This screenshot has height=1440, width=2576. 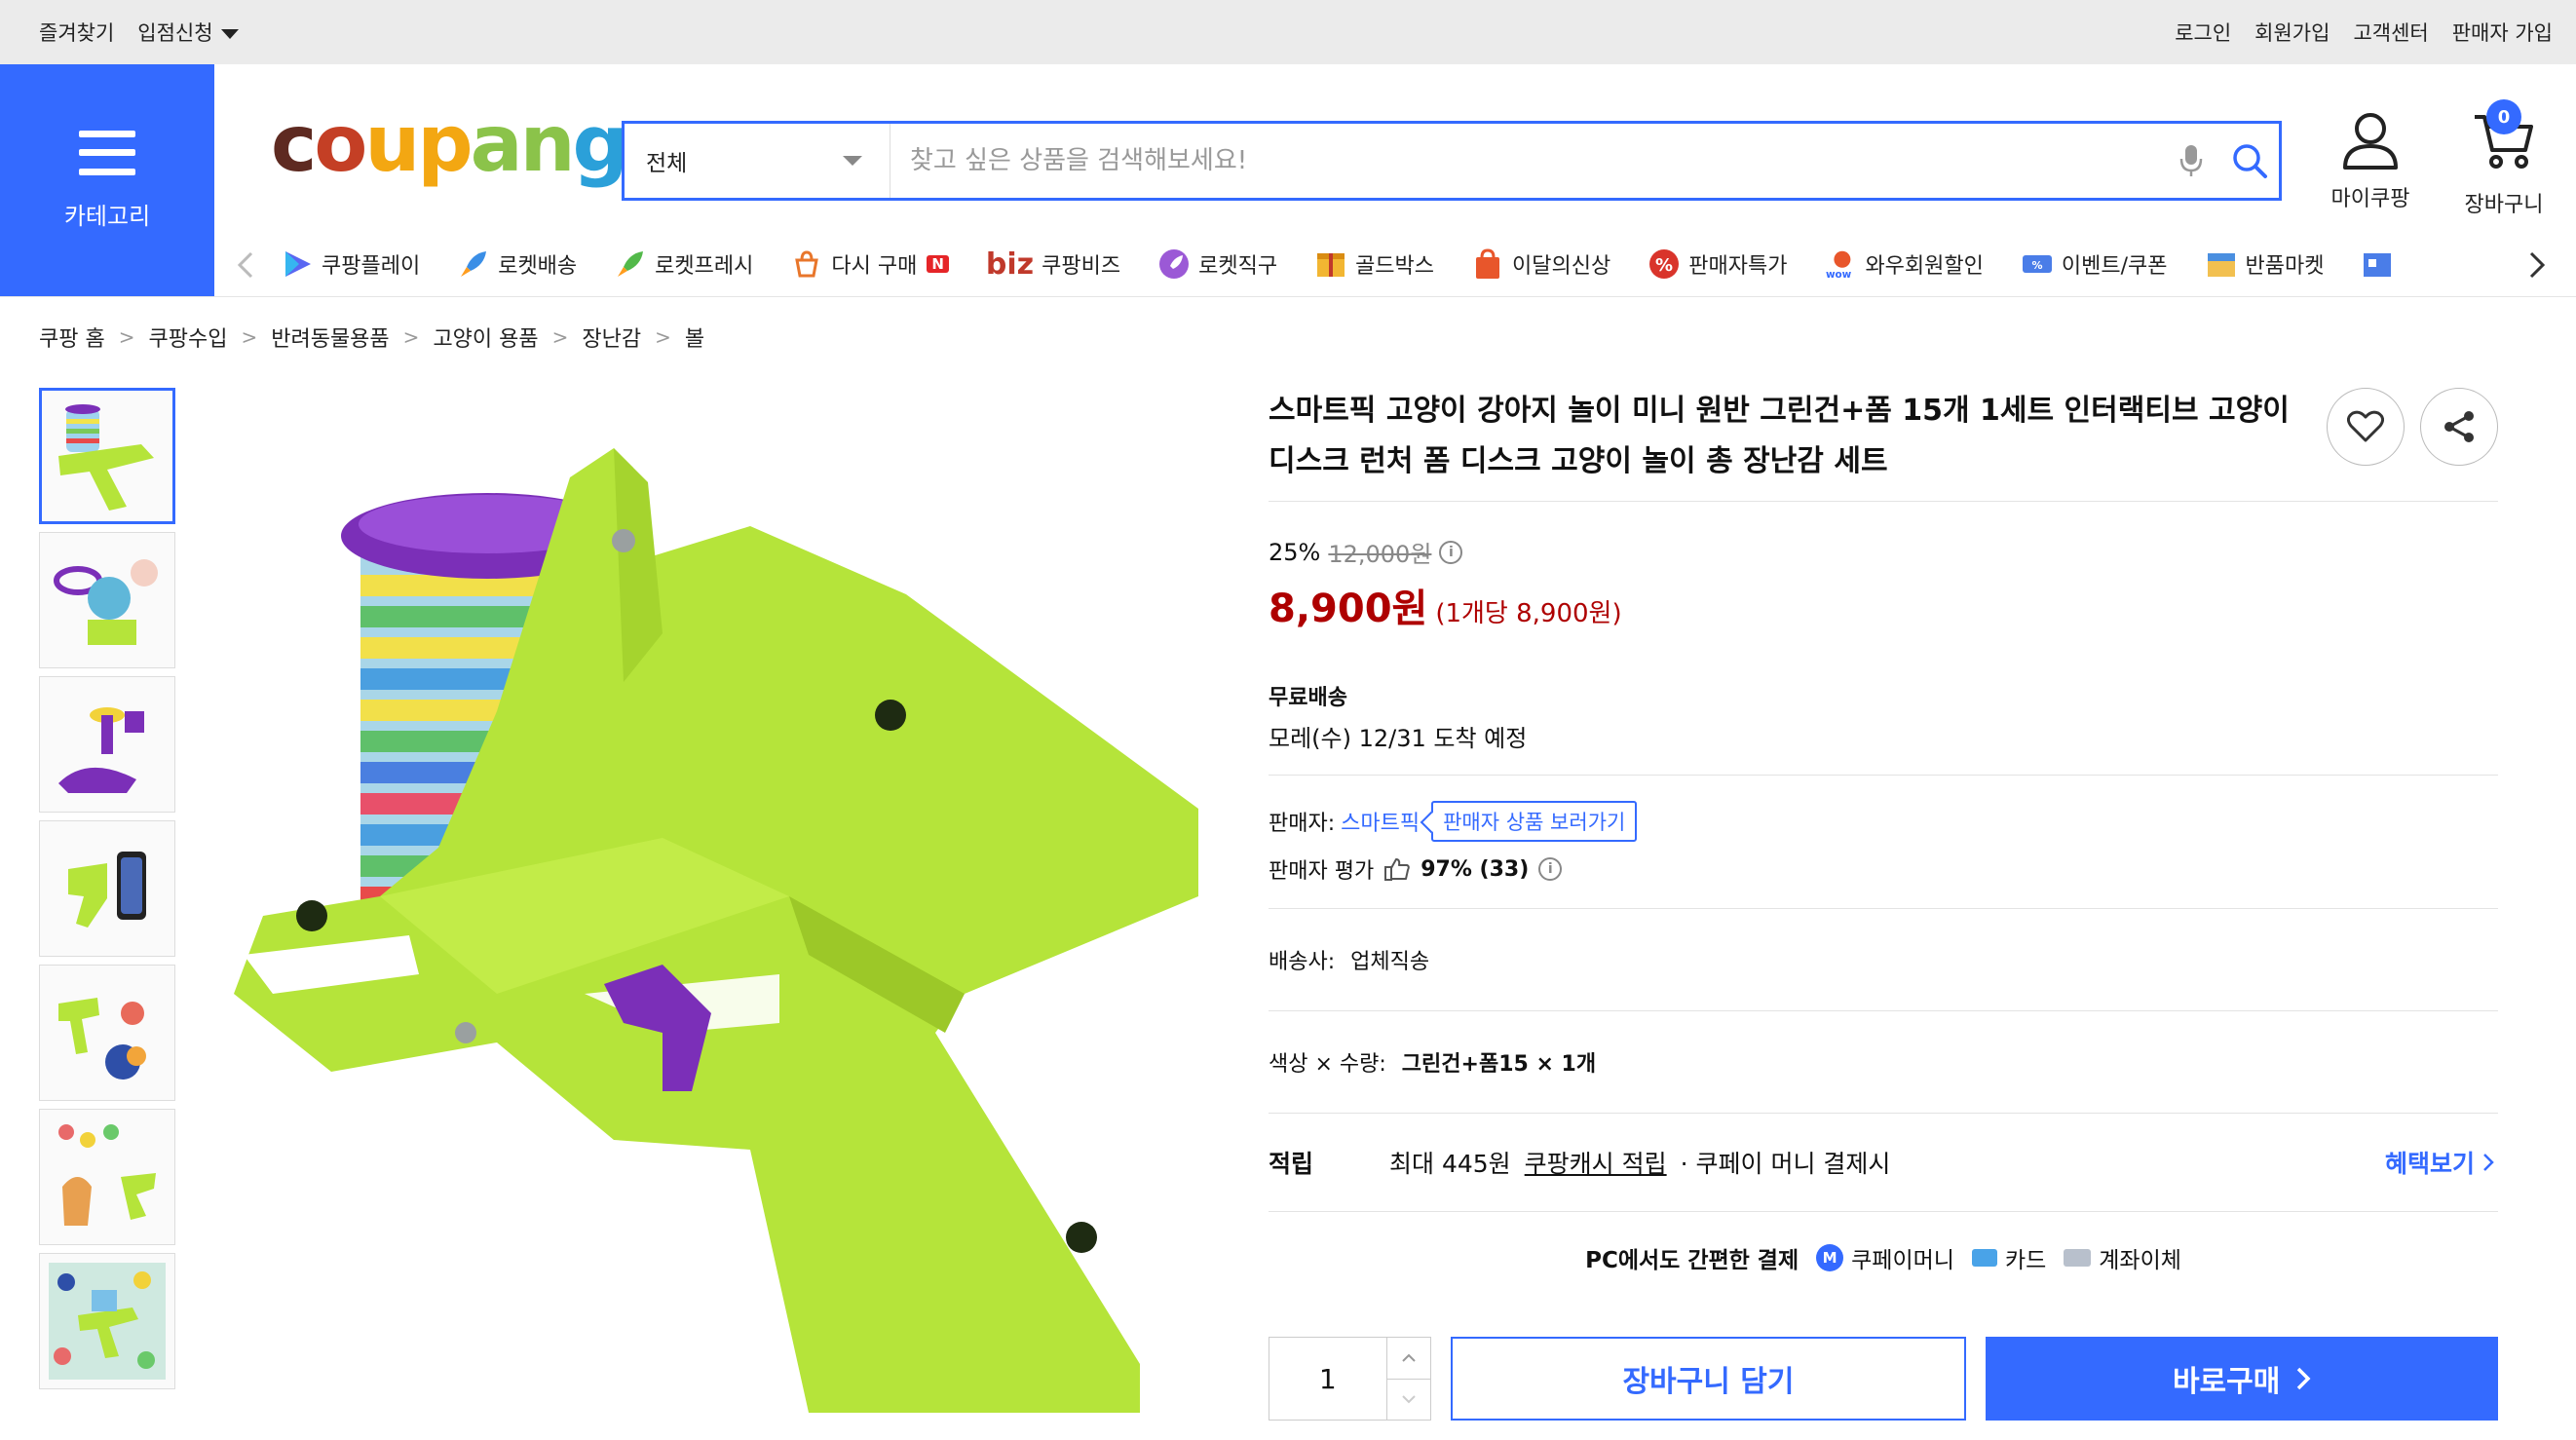 What do you see at coordinates (1526, 161) in the screenshot?
I see `search-input` at bounding box center [1526, 161].